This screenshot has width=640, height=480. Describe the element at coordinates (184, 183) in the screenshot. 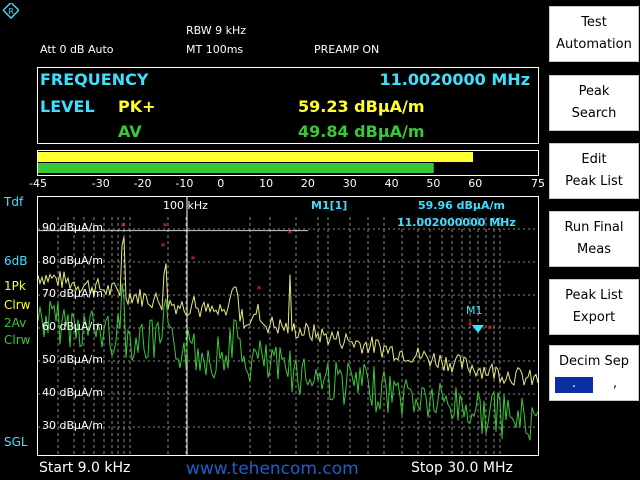

I see `bargraph-tick-label: -10` at that location.